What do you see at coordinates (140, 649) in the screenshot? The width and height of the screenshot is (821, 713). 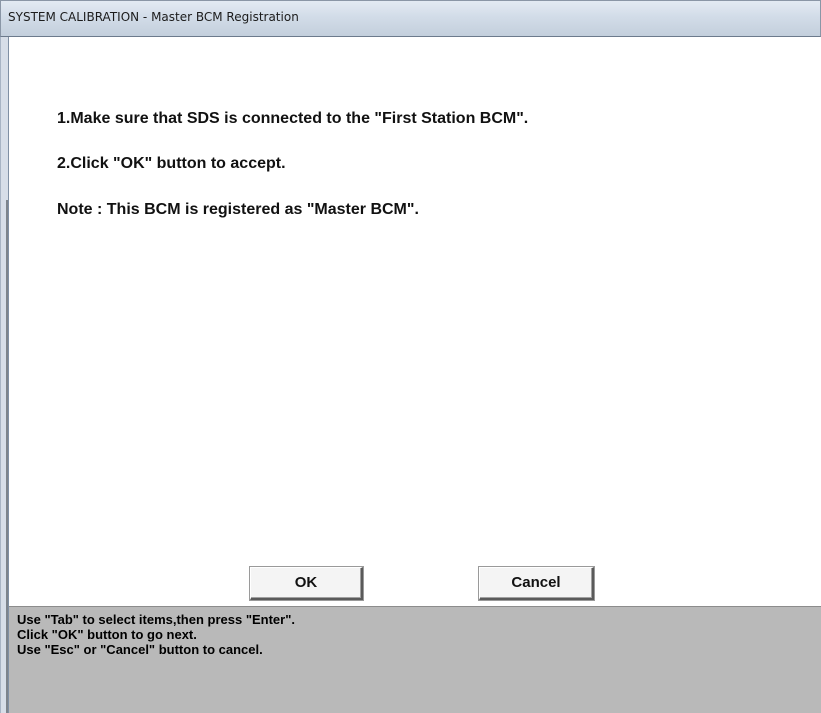 I see `help-line-cancel: Use "Esc" or "Cancel" button to cancel.` at bounding box center [140, 649].